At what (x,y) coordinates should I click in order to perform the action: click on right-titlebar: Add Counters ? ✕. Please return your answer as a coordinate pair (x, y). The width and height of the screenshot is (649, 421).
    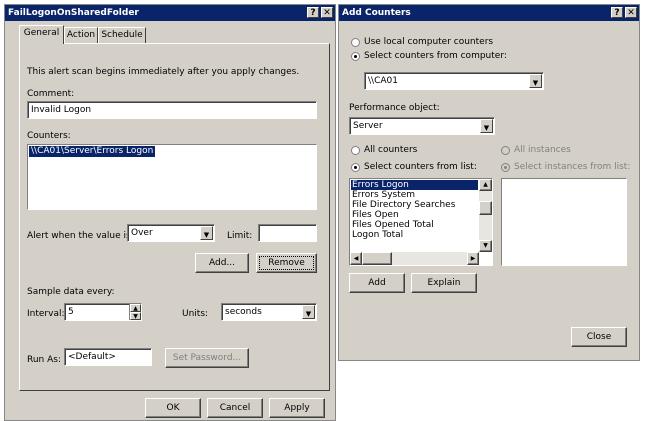
    Looking at the image, I should click on (489, 13).